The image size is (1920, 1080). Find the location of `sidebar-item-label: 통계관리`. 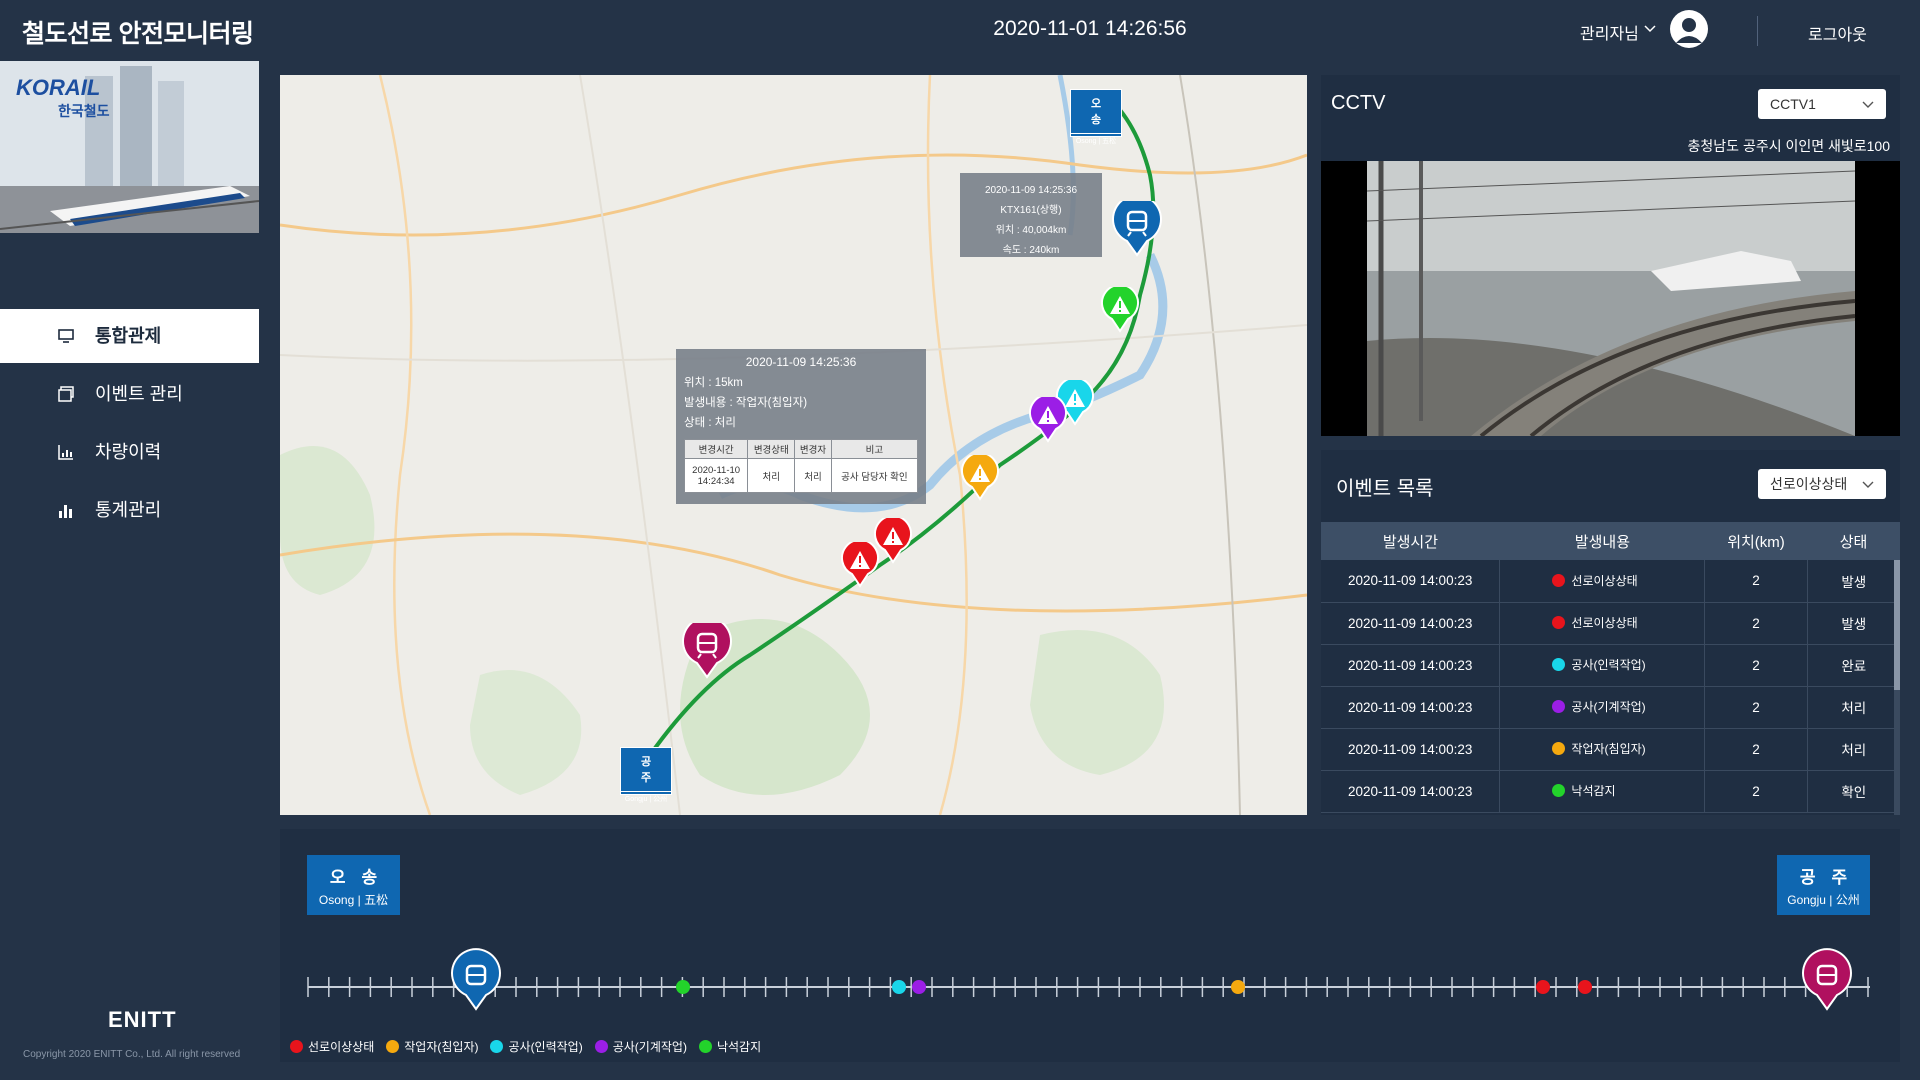

sidebar-item-label: 통계관리 is located at coordinates (128, 510).